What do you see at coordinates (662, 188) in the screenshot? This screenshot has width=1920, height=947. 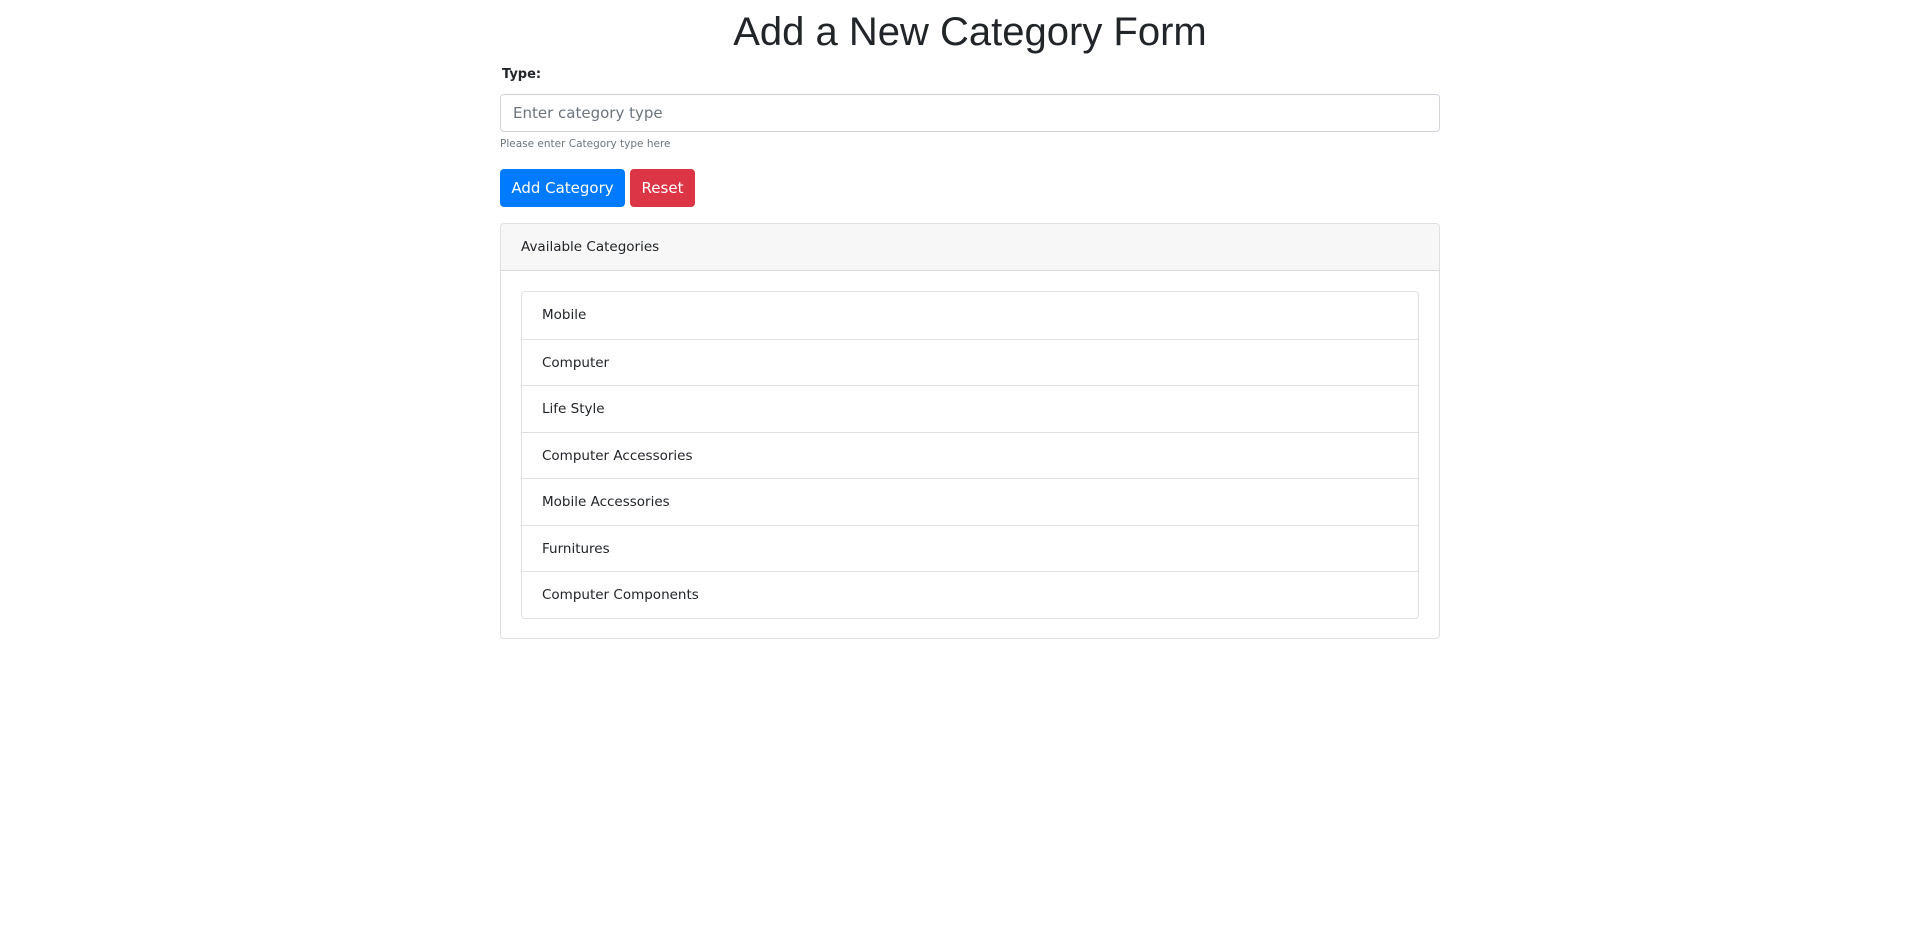 I see `reset-button: Reset` at bounding box center [662, 188].